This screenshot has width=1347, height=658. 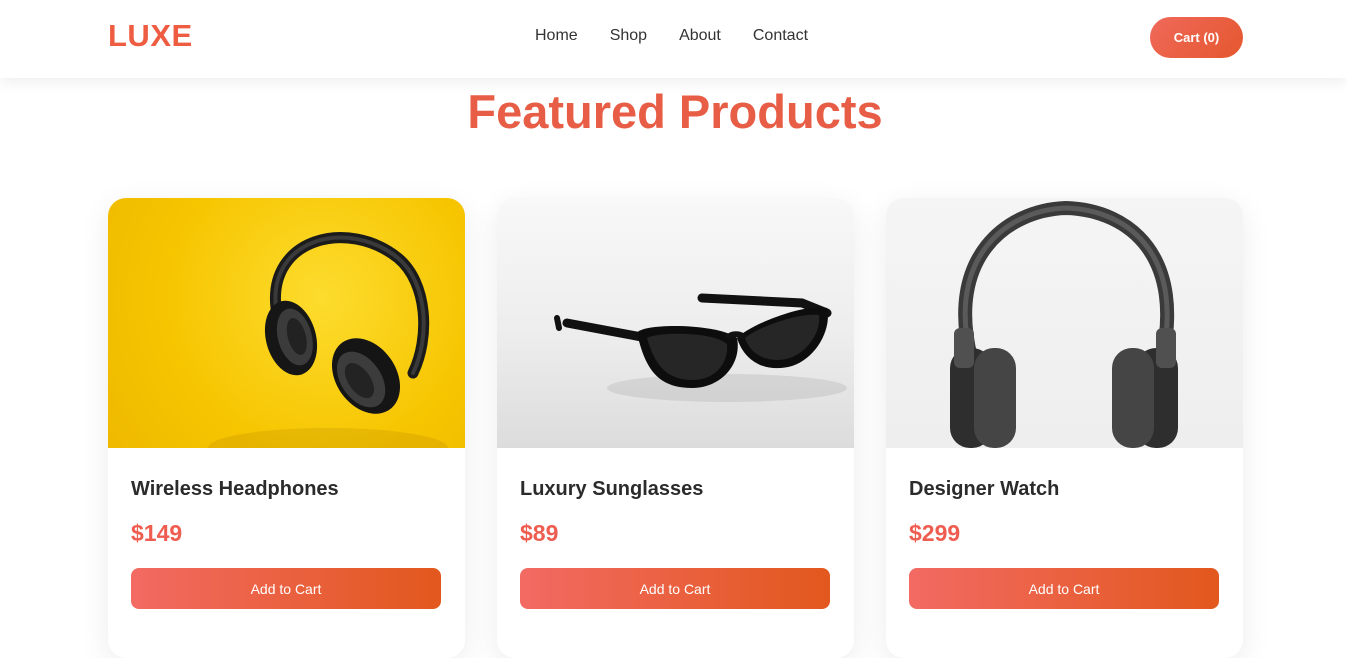 I want to click on nav-shop-link: Shop, so click(x=628, y=36).